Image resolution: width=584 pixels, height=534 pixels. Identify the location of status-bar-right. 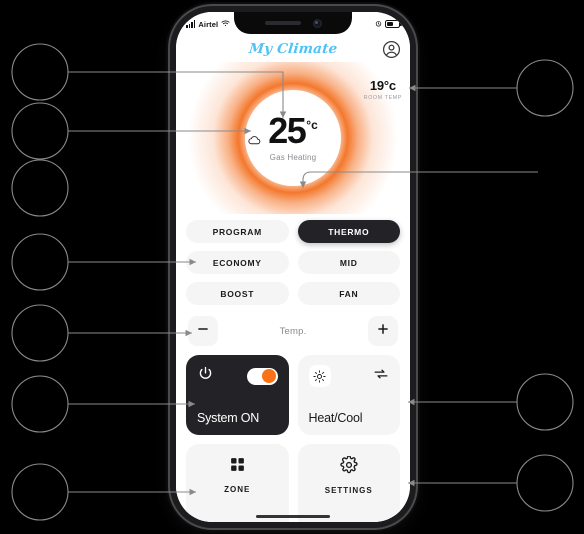
(388, 24).